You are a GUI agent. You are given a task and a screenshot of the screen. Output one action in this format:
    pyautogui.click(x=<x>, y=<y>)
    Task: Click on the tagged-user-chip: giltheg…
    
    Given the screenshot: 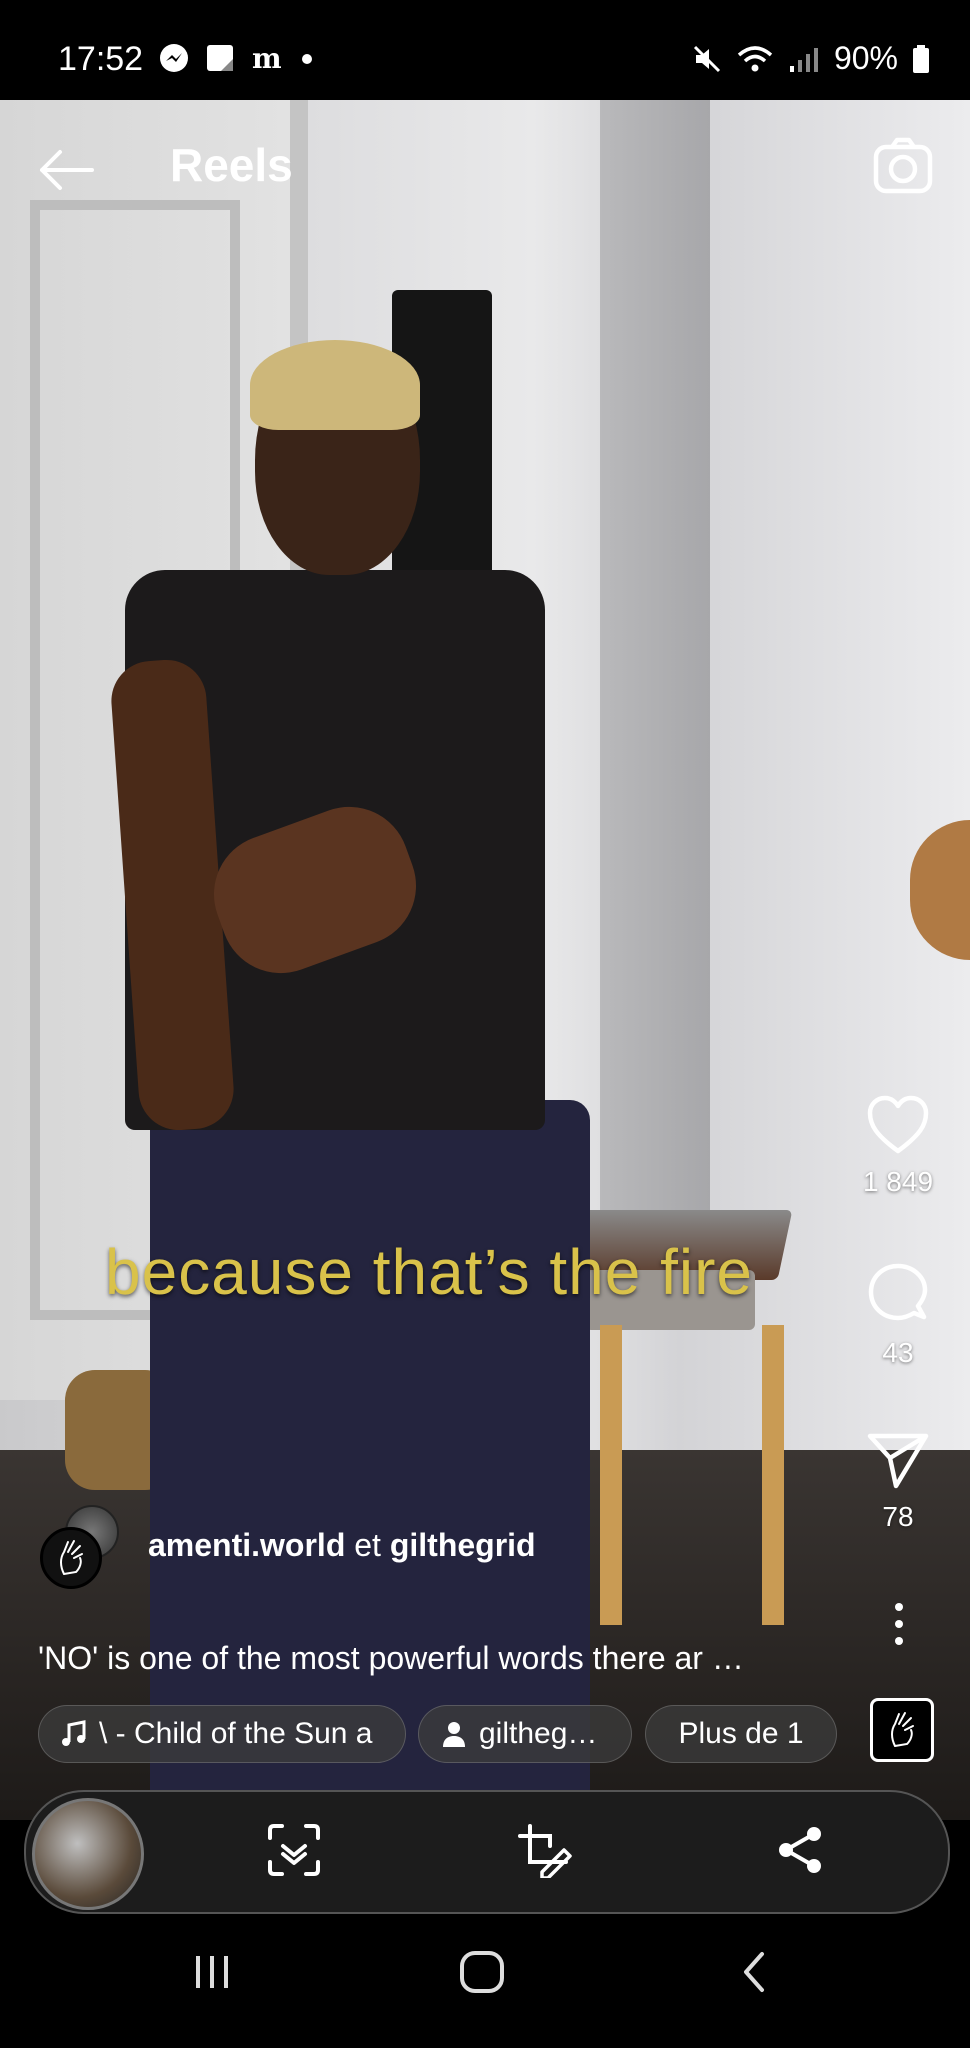 What is the action you would take?
    pyautogui.click(x=525, y=1734)
    